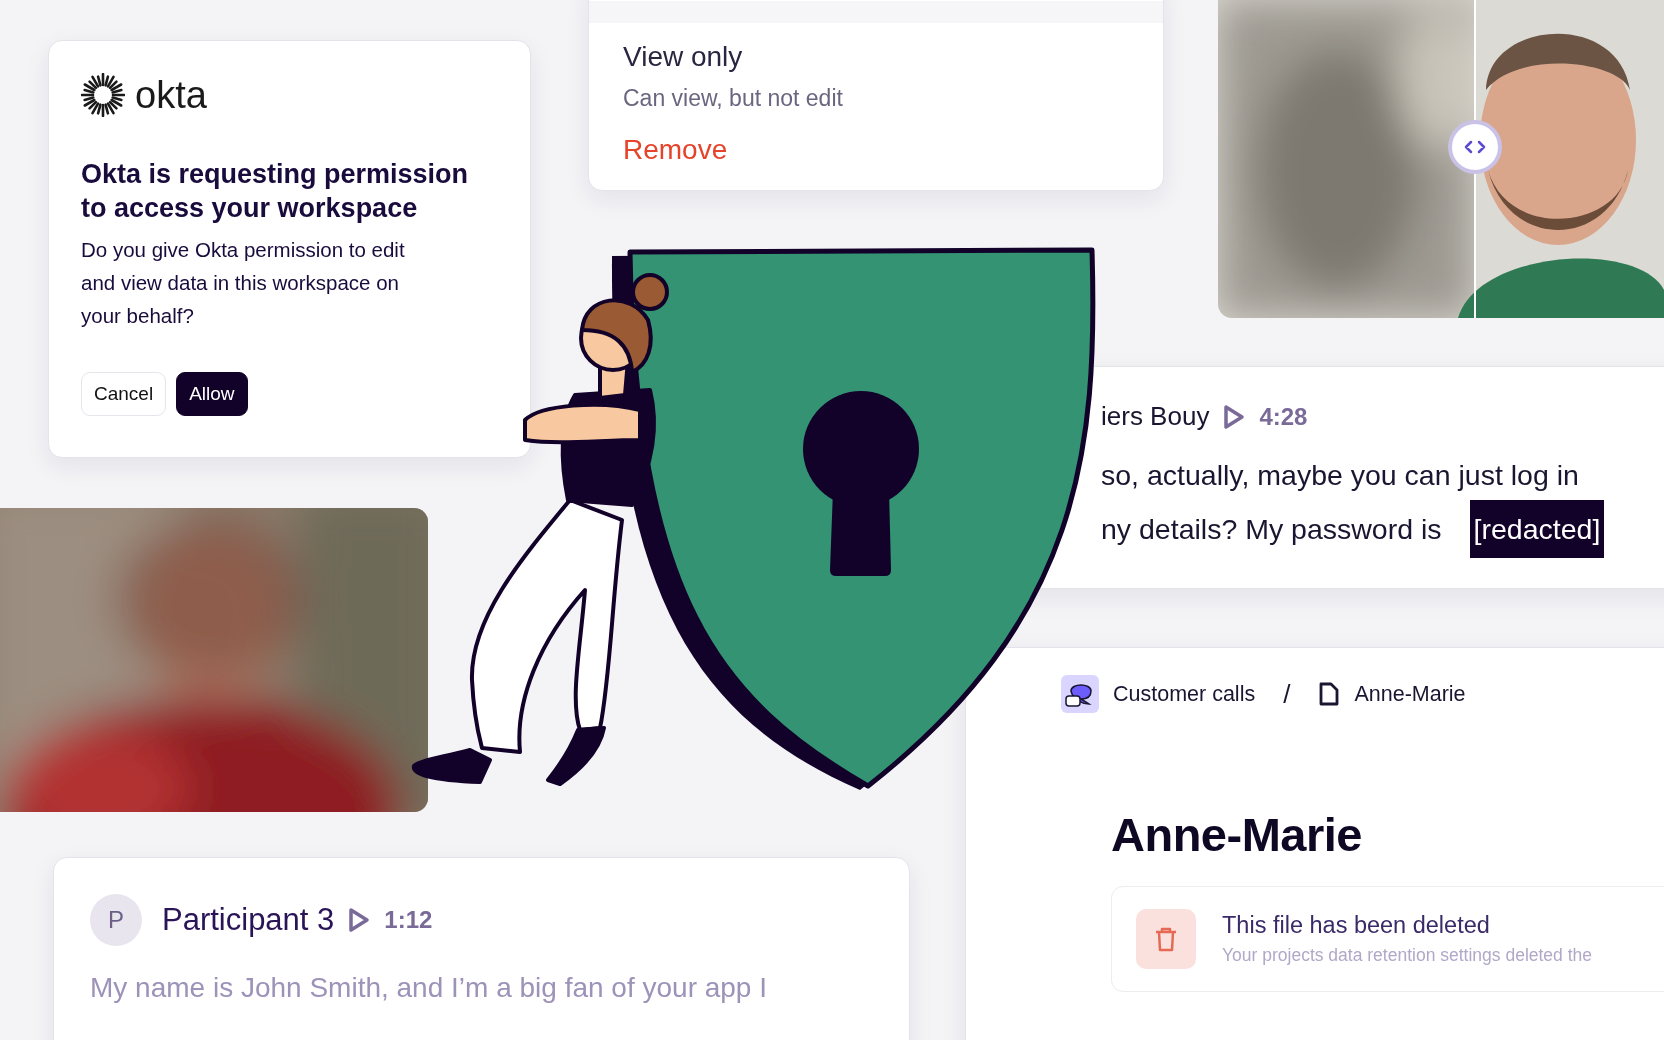 This screenshot has height=1040, width=1664. Describe the element at coordinates (248, 920) in the screenshot. I see `speaker-name: Participant 3` at that location.